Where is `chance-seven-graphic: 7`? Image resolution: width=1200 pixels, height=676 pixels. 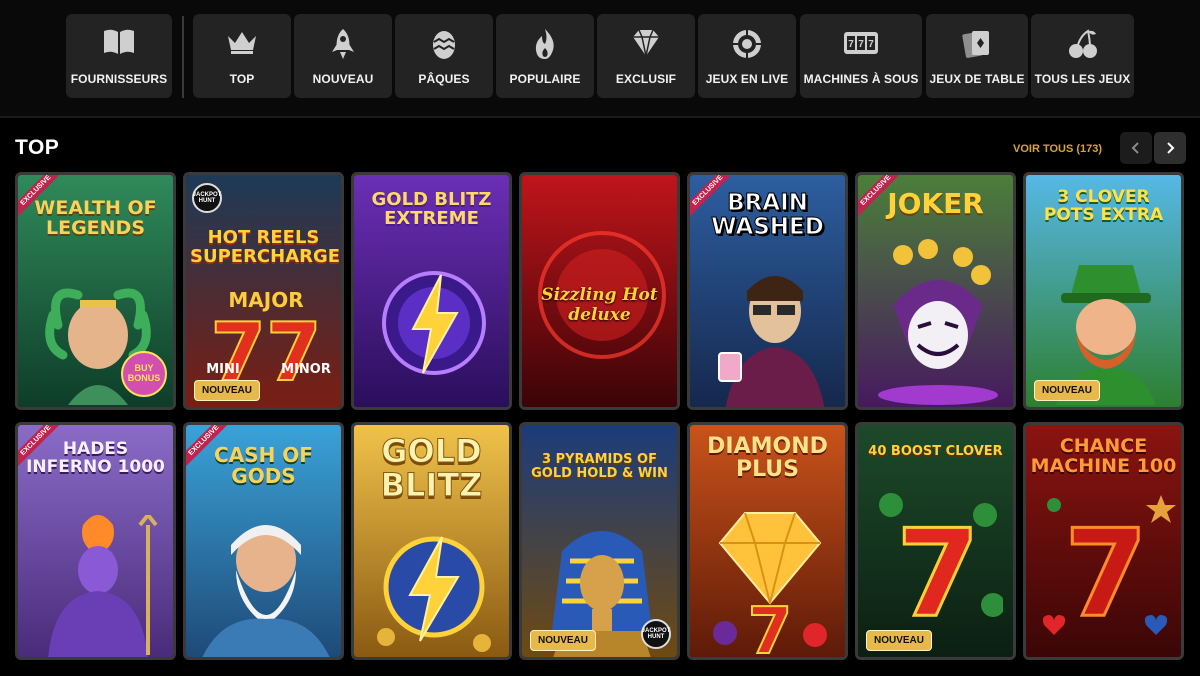 chance-seven-graphic: 7 is located at coordinates (1109, 570).